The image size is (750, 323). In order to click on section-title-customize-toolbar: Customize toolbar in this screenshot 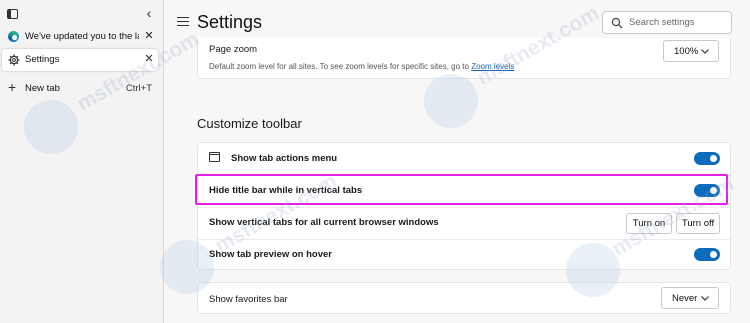, I will do `click(249, 123)`.